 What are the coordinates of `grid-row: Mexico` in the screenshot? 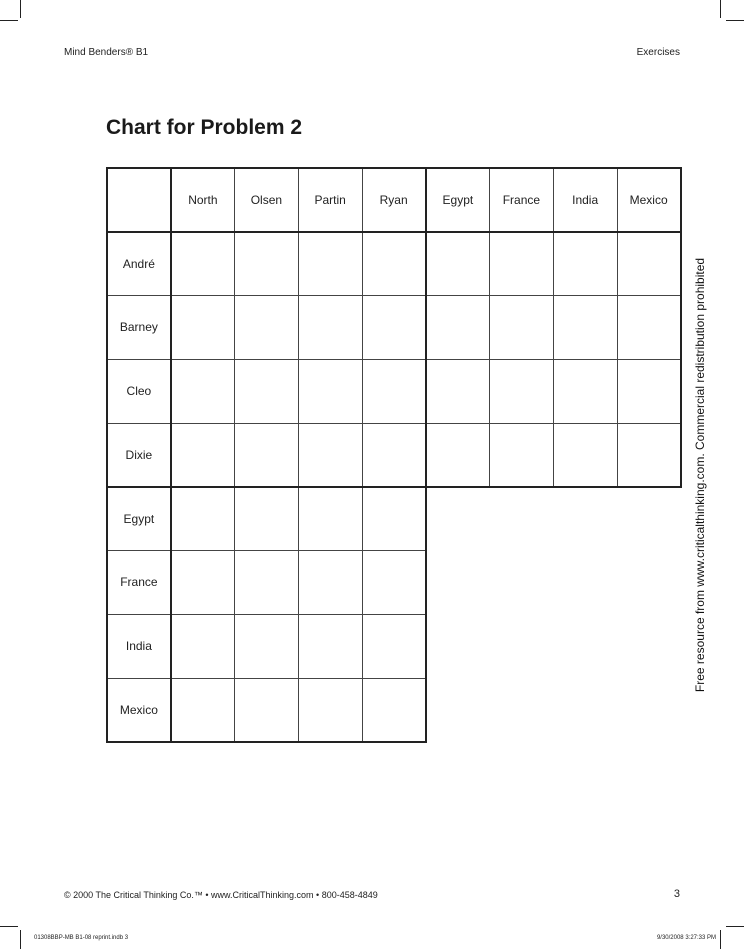 It's located at (393, 710).